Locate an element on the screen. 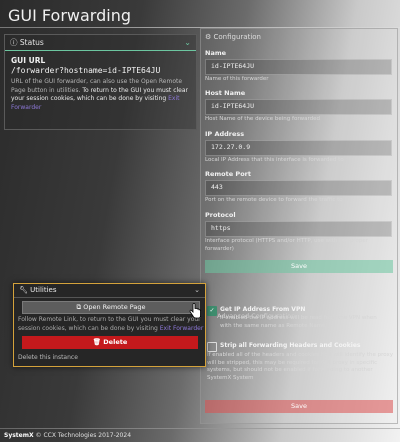 The height and width of the screenshot is (442, 400). remote-port-input: 443 is located at coordinates (298, 188).